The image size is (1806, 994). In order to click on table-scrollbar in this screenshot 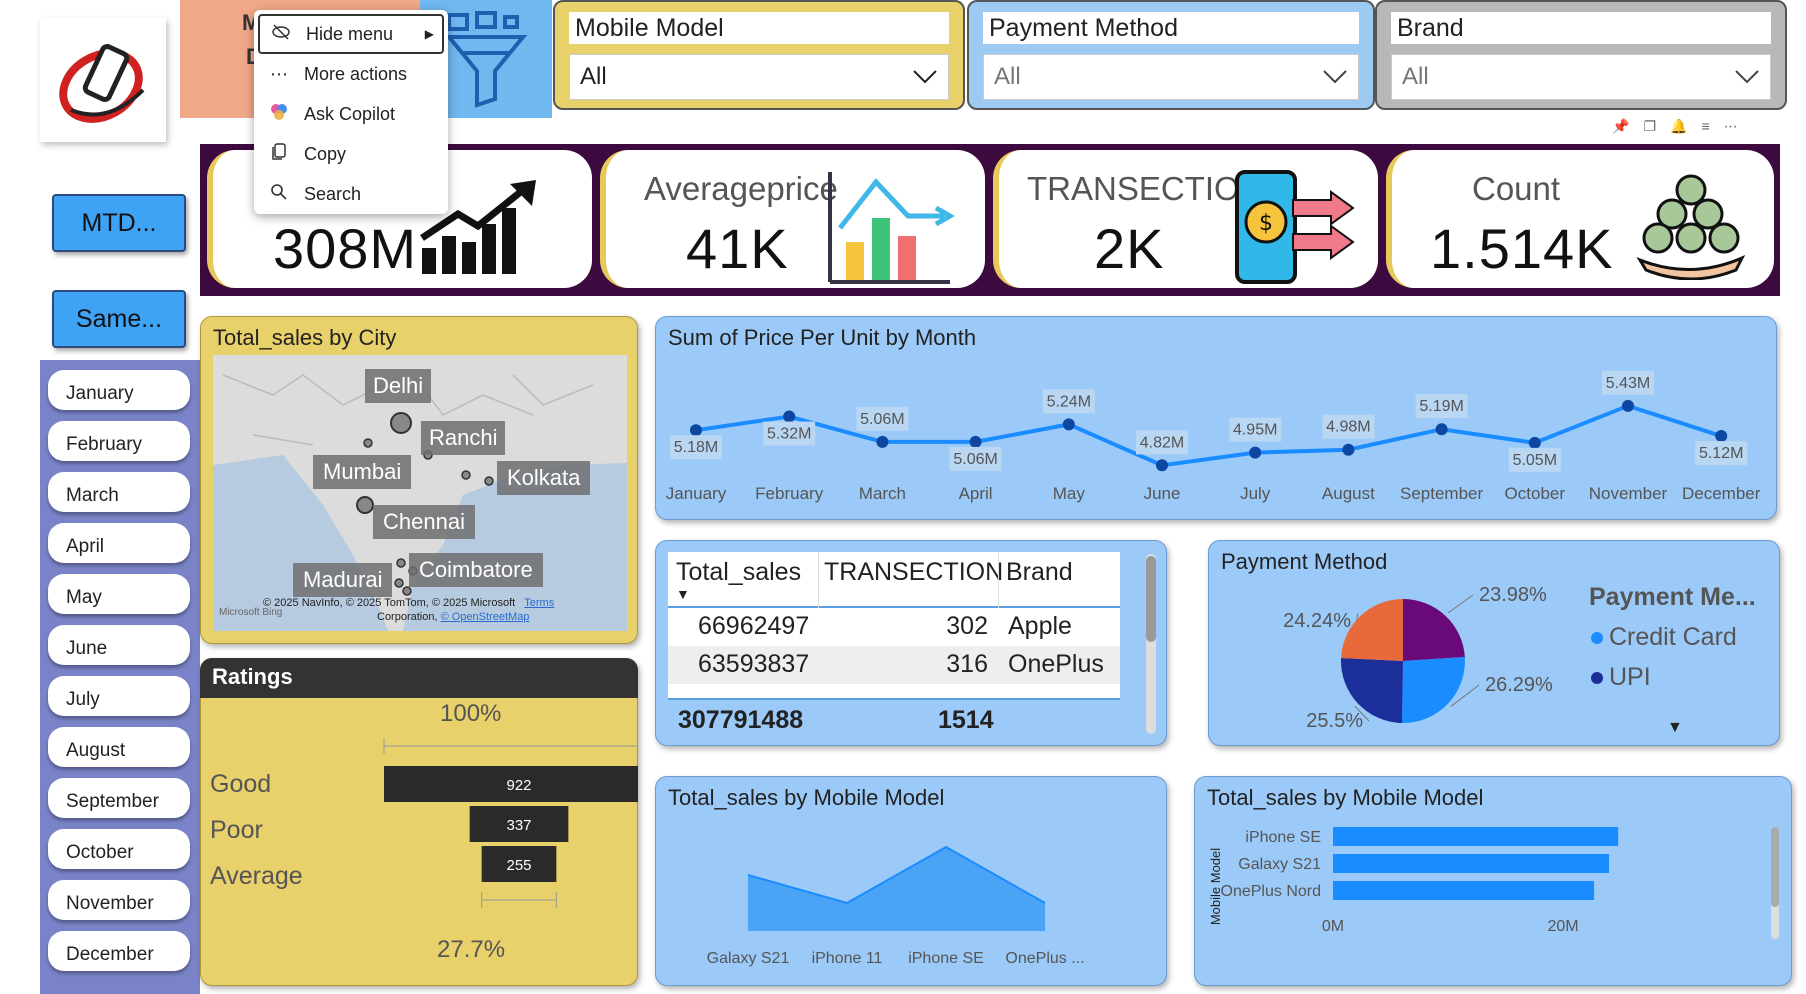, I will do `click(1151, 644)`.